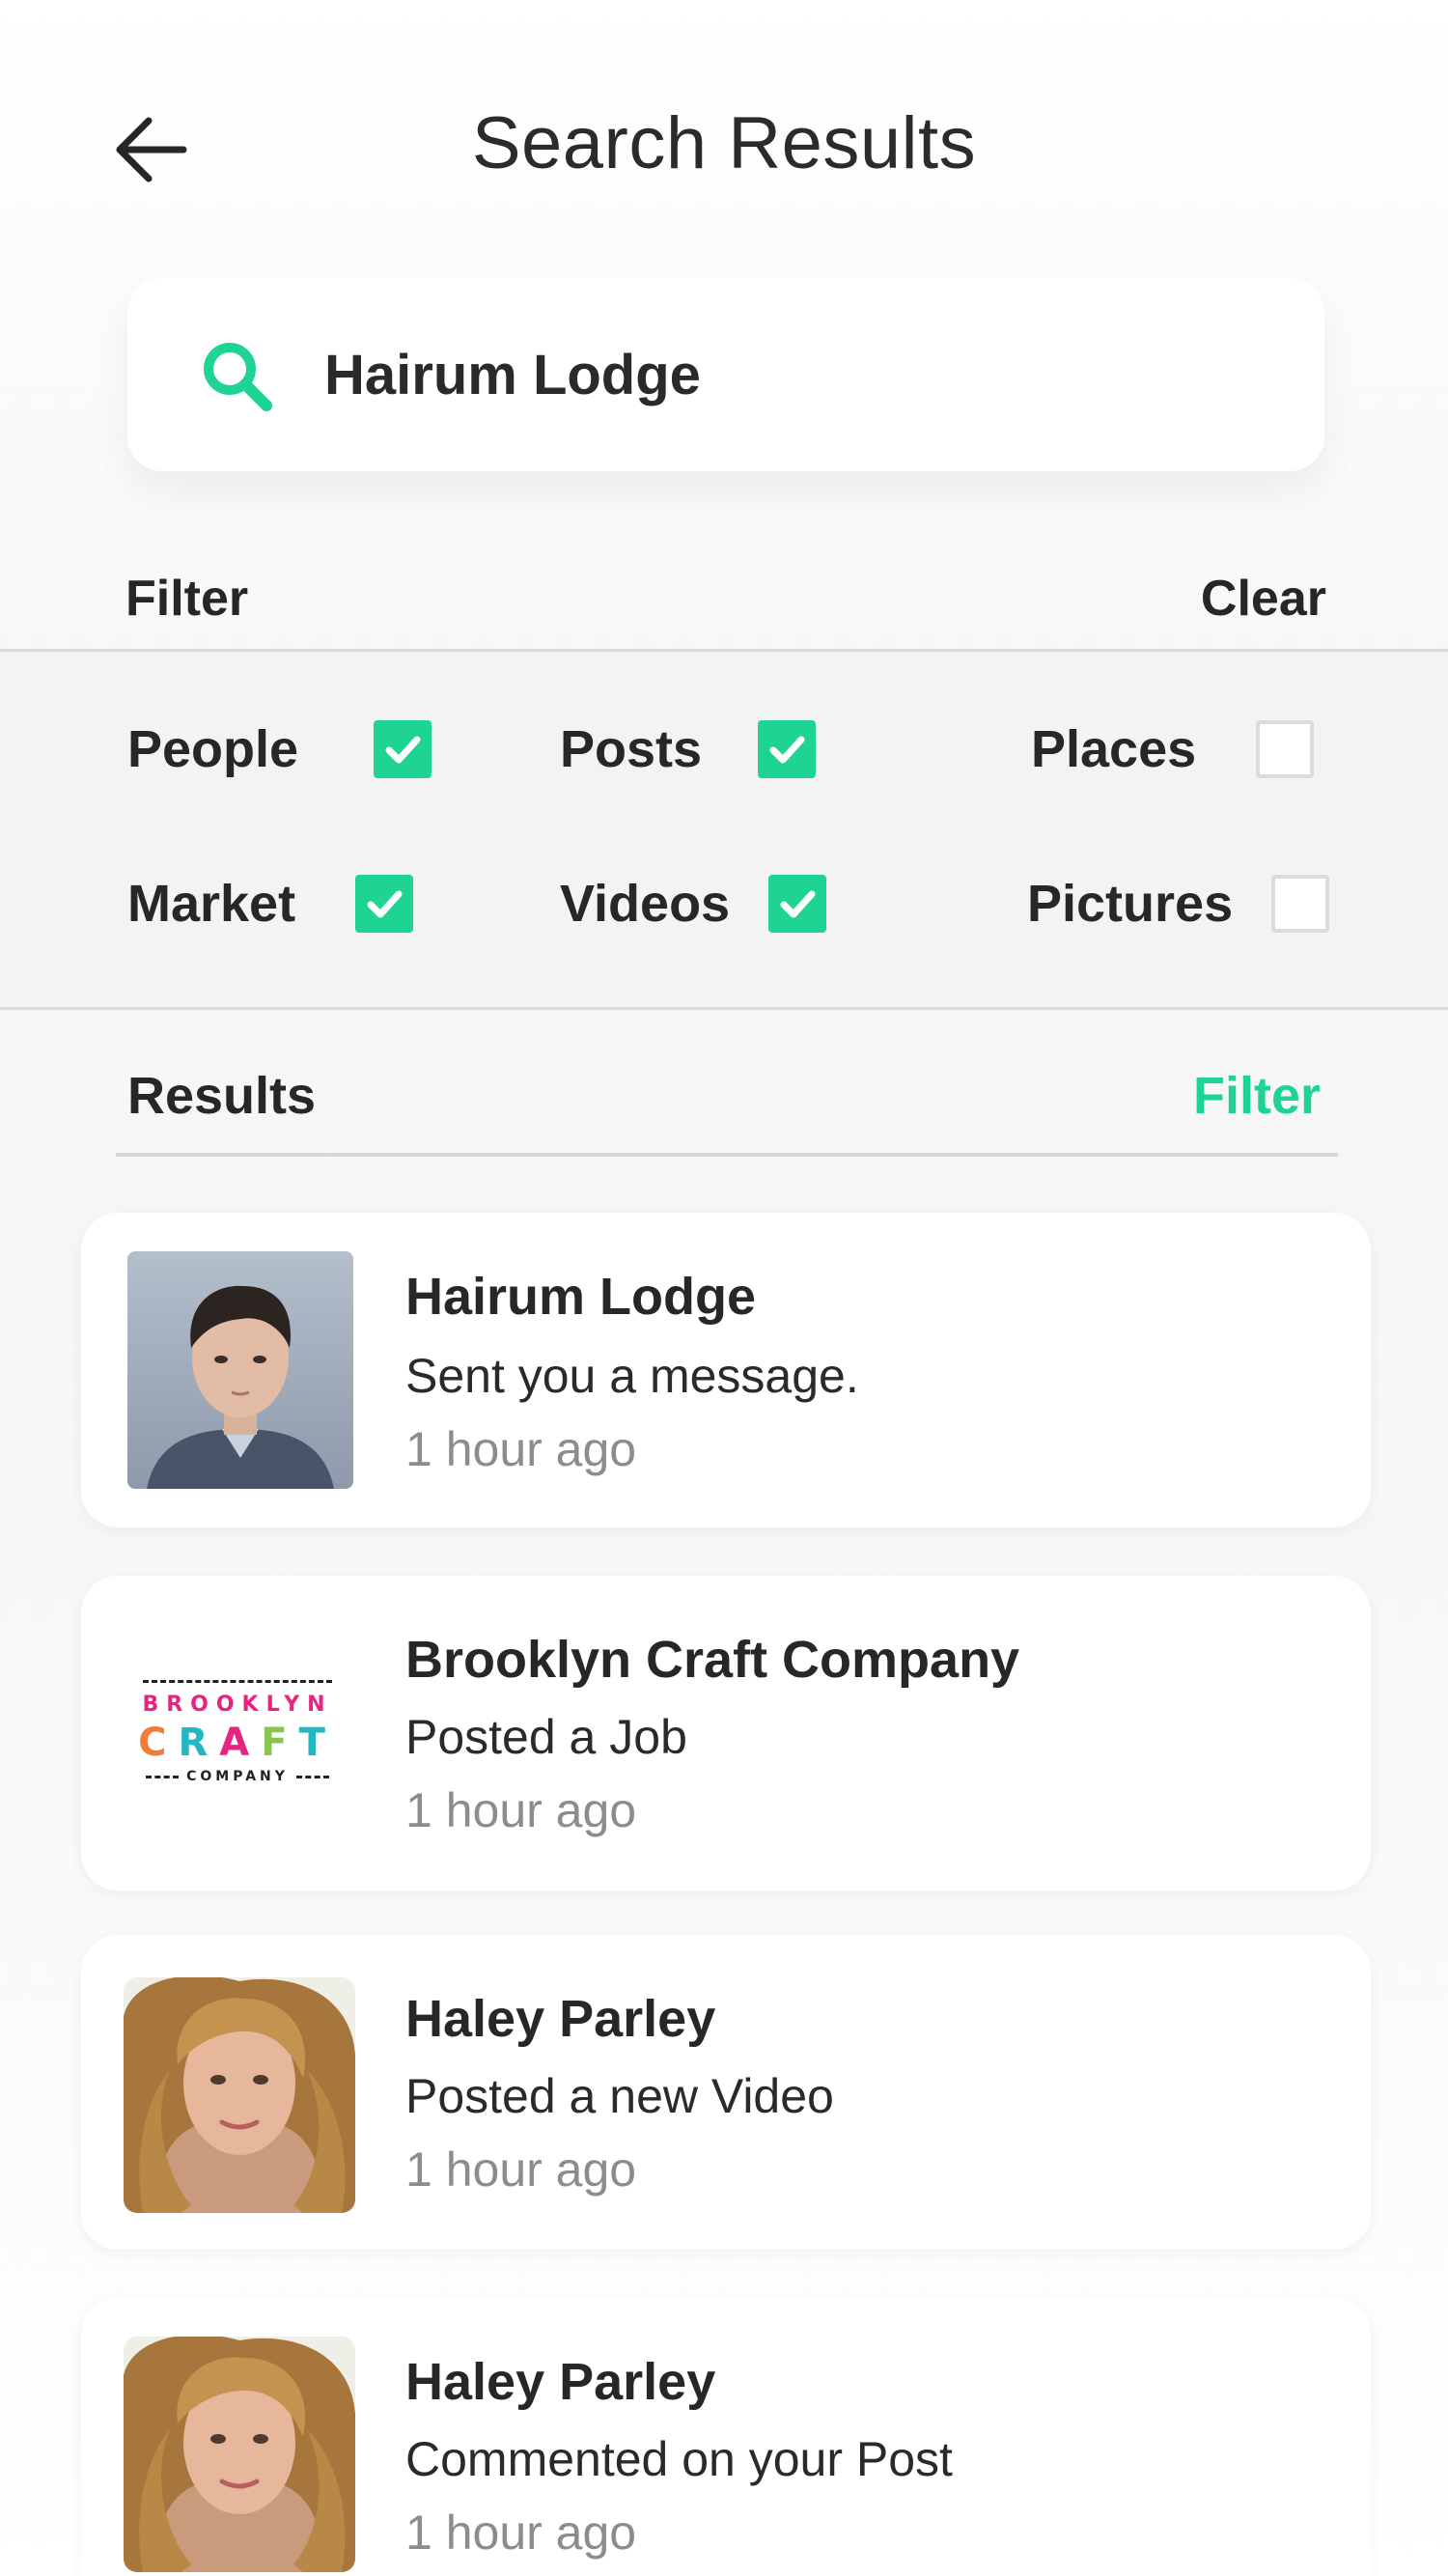 The image size is (1448, 2576). What do you see at coordinates (1114, 749) in the screenshot?
I see `filter-option-label: Places` at bounding box center [1114, 749].